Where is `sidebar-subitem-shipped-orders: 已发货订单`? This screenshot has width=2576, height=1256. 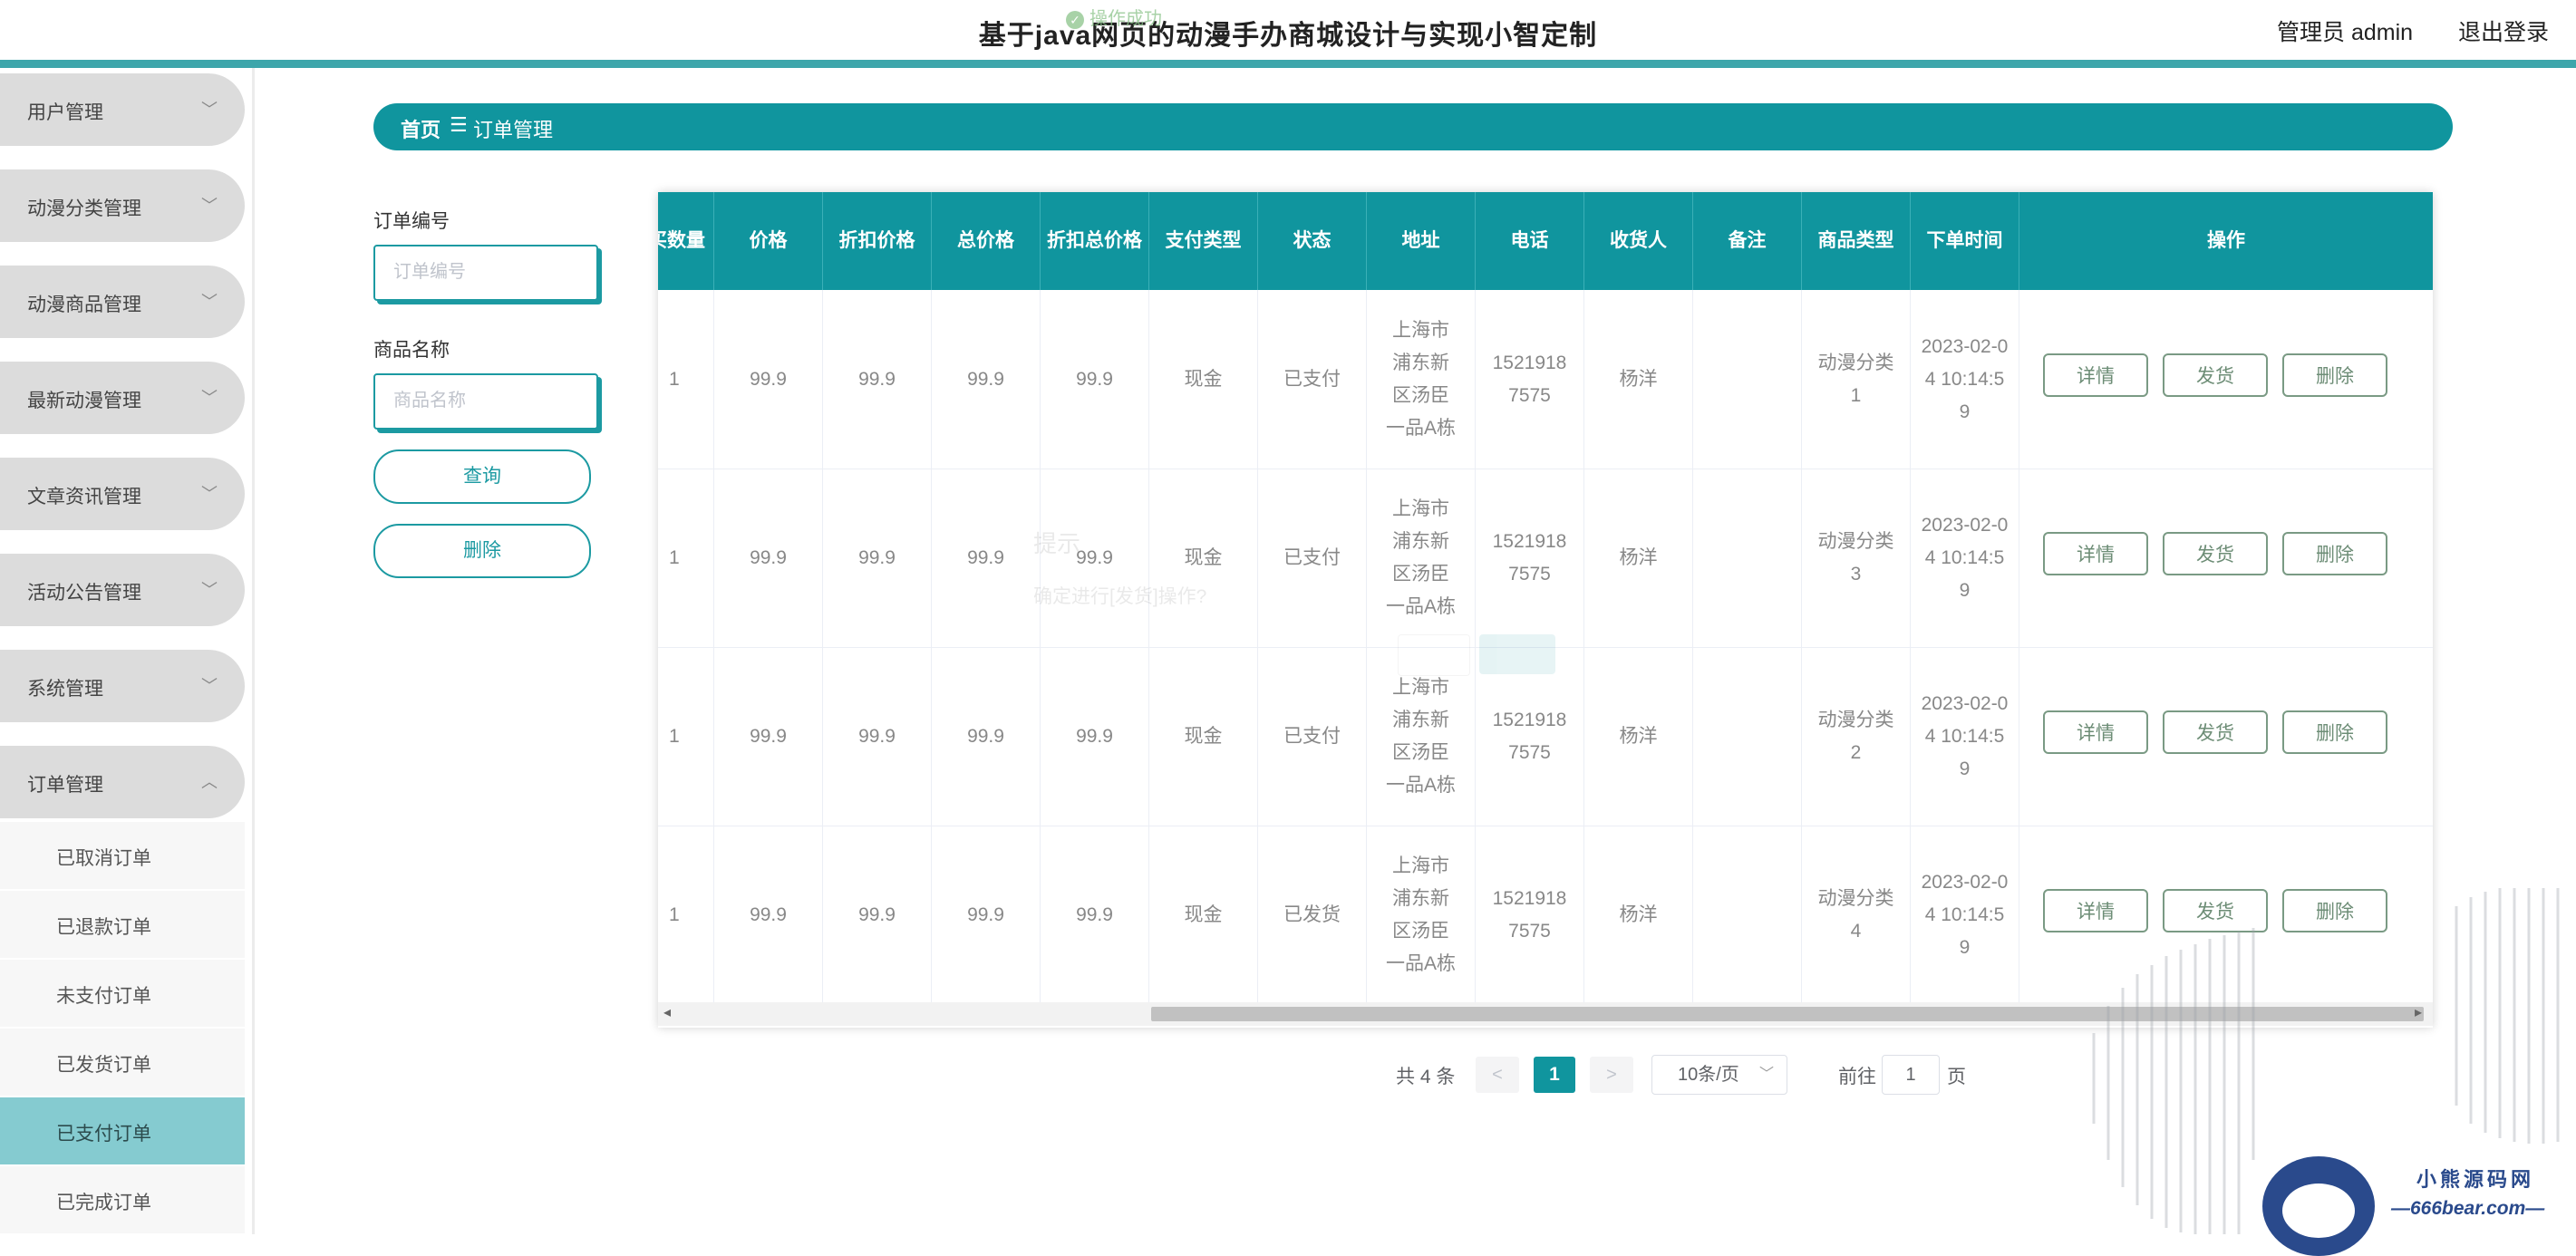
sidebar-subitem-shipped-orders: 已发货订单 is located at coordinates (122, 1062).